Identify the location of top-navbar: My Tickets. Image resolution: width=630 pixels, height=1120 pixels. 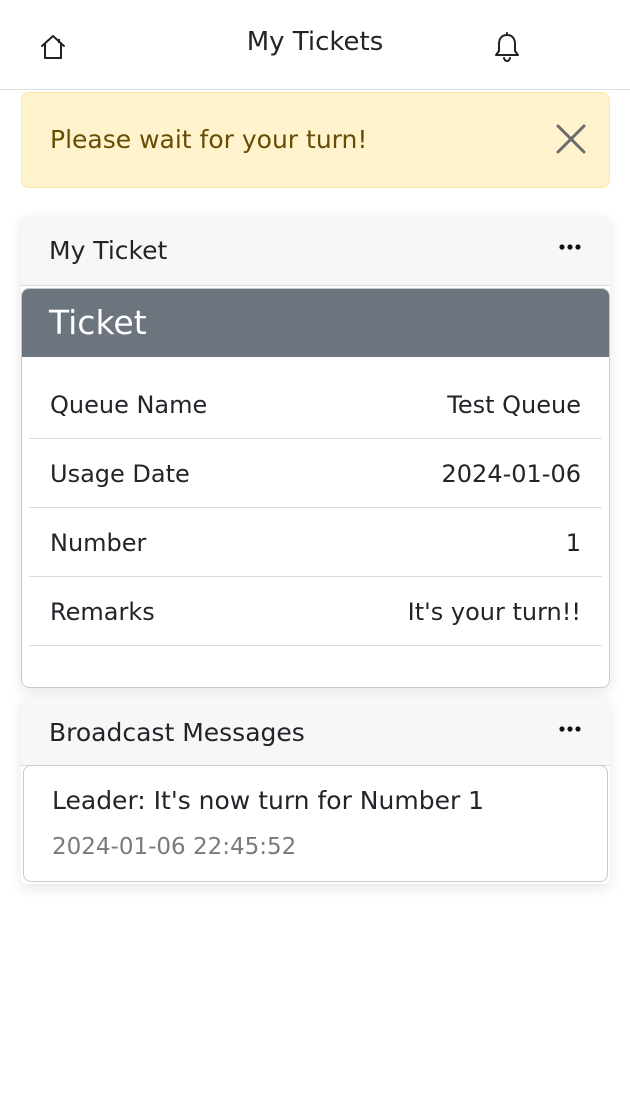
(315, 45).